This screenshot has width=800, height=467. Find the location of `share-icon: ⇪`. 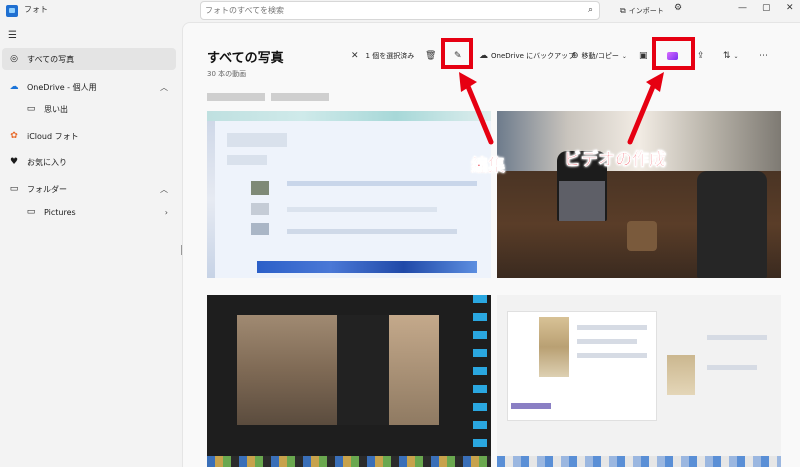

share-icon: ⇪ is located at coordinates (701, 56).